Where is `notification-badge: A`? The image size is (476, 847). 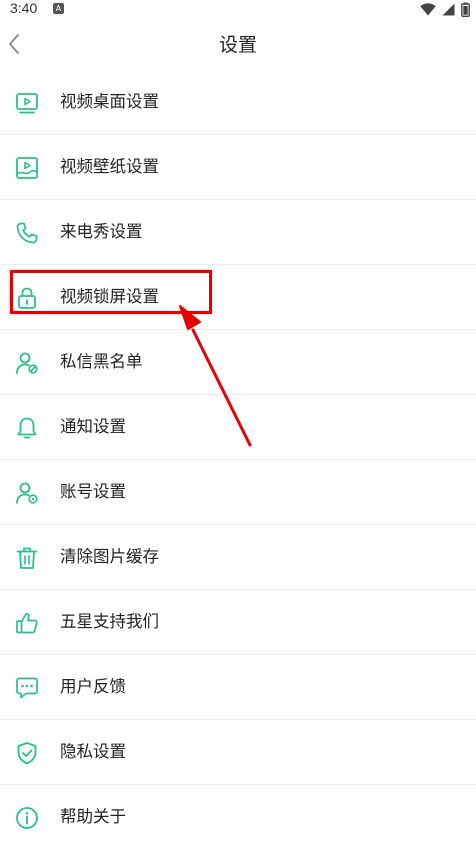 notification-badge: A is located at coordinates (58, 8).